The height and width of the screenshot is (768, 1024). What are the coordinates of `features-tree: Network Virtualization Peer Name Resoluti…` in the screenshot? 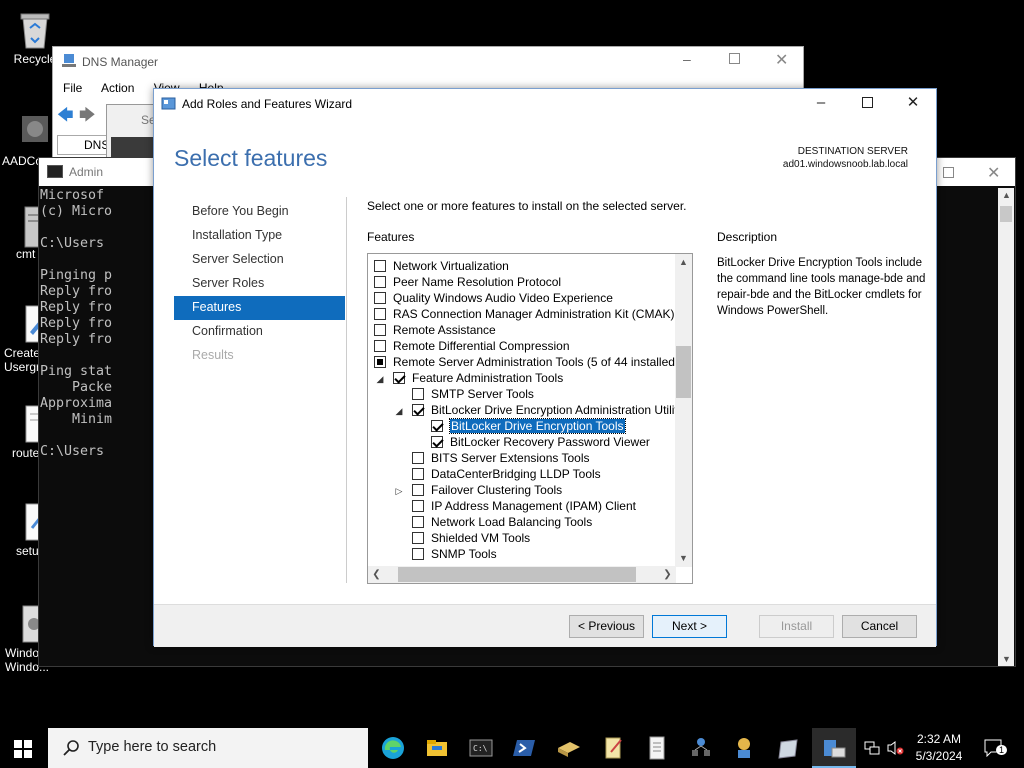 It's located at (530, 418).